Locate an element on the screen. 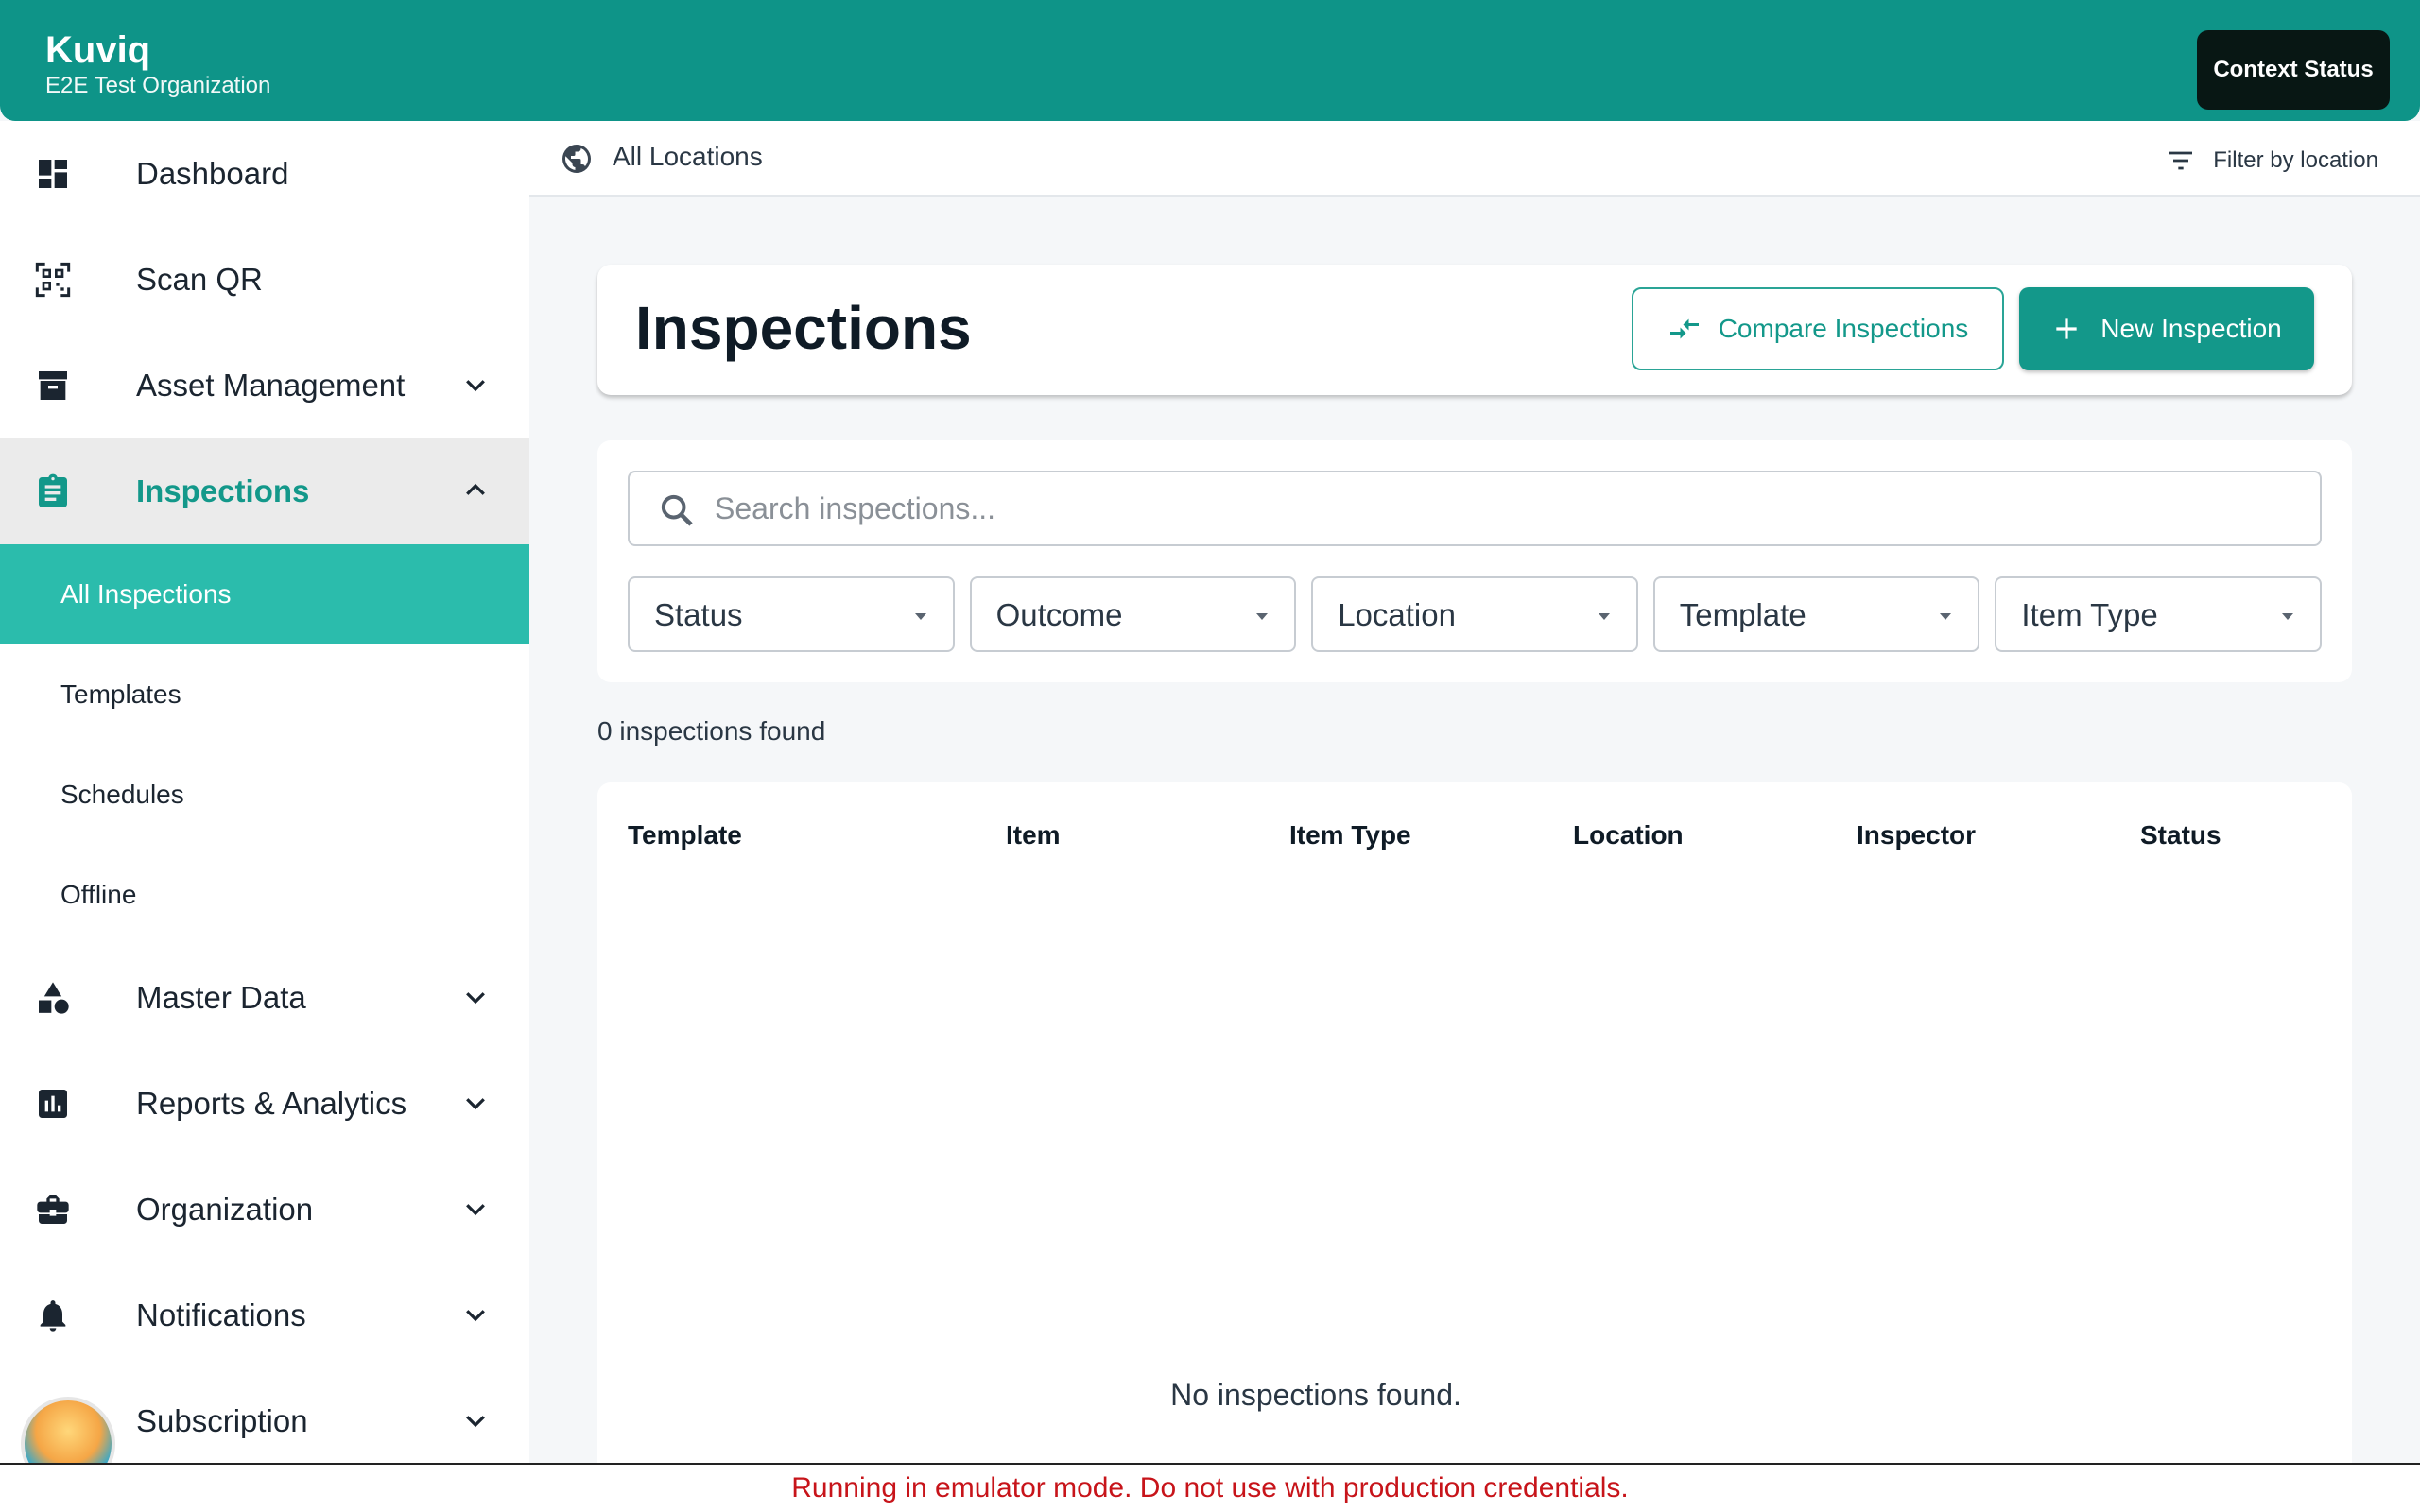 This screenshot has width=2420, height=1512. brand: Kuviq E2E Test Organization is located at coordinates (157, 64).